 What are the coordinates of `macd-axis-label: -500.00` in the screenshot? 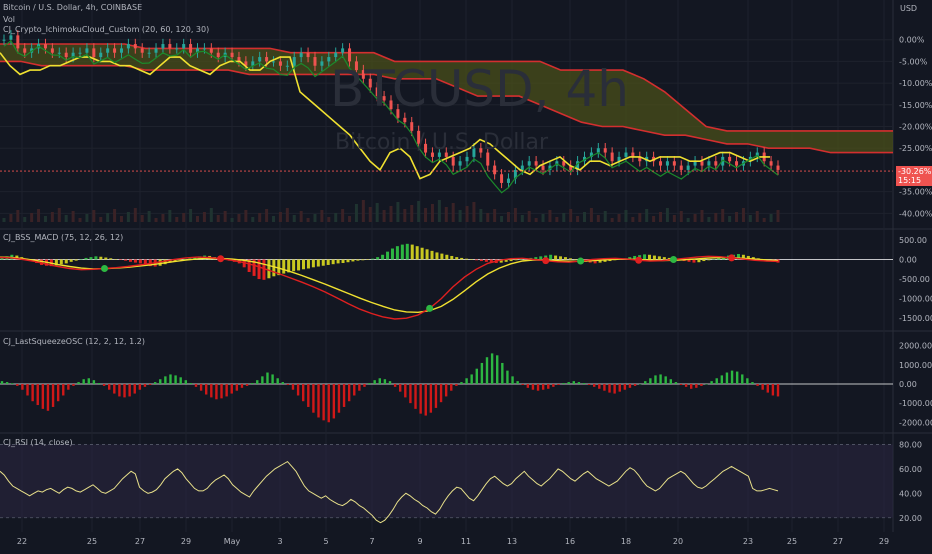 It's located at (914, 279).